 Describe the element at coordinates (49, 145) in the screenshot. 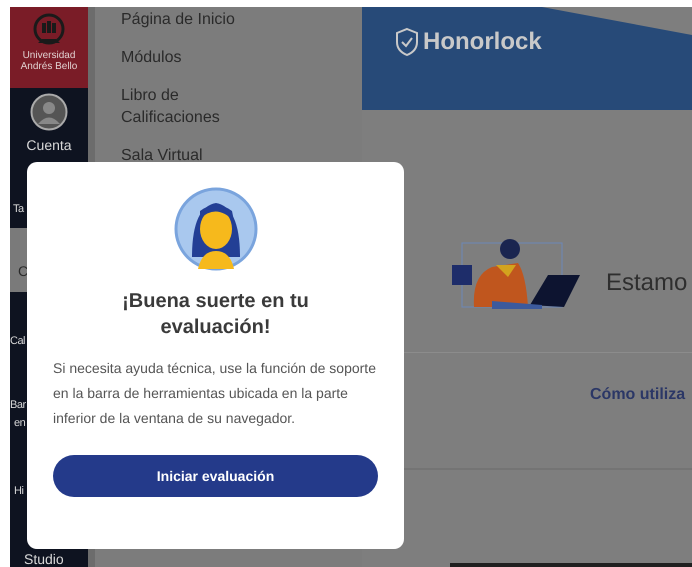

I see `account-label: Cuenta` at that location.